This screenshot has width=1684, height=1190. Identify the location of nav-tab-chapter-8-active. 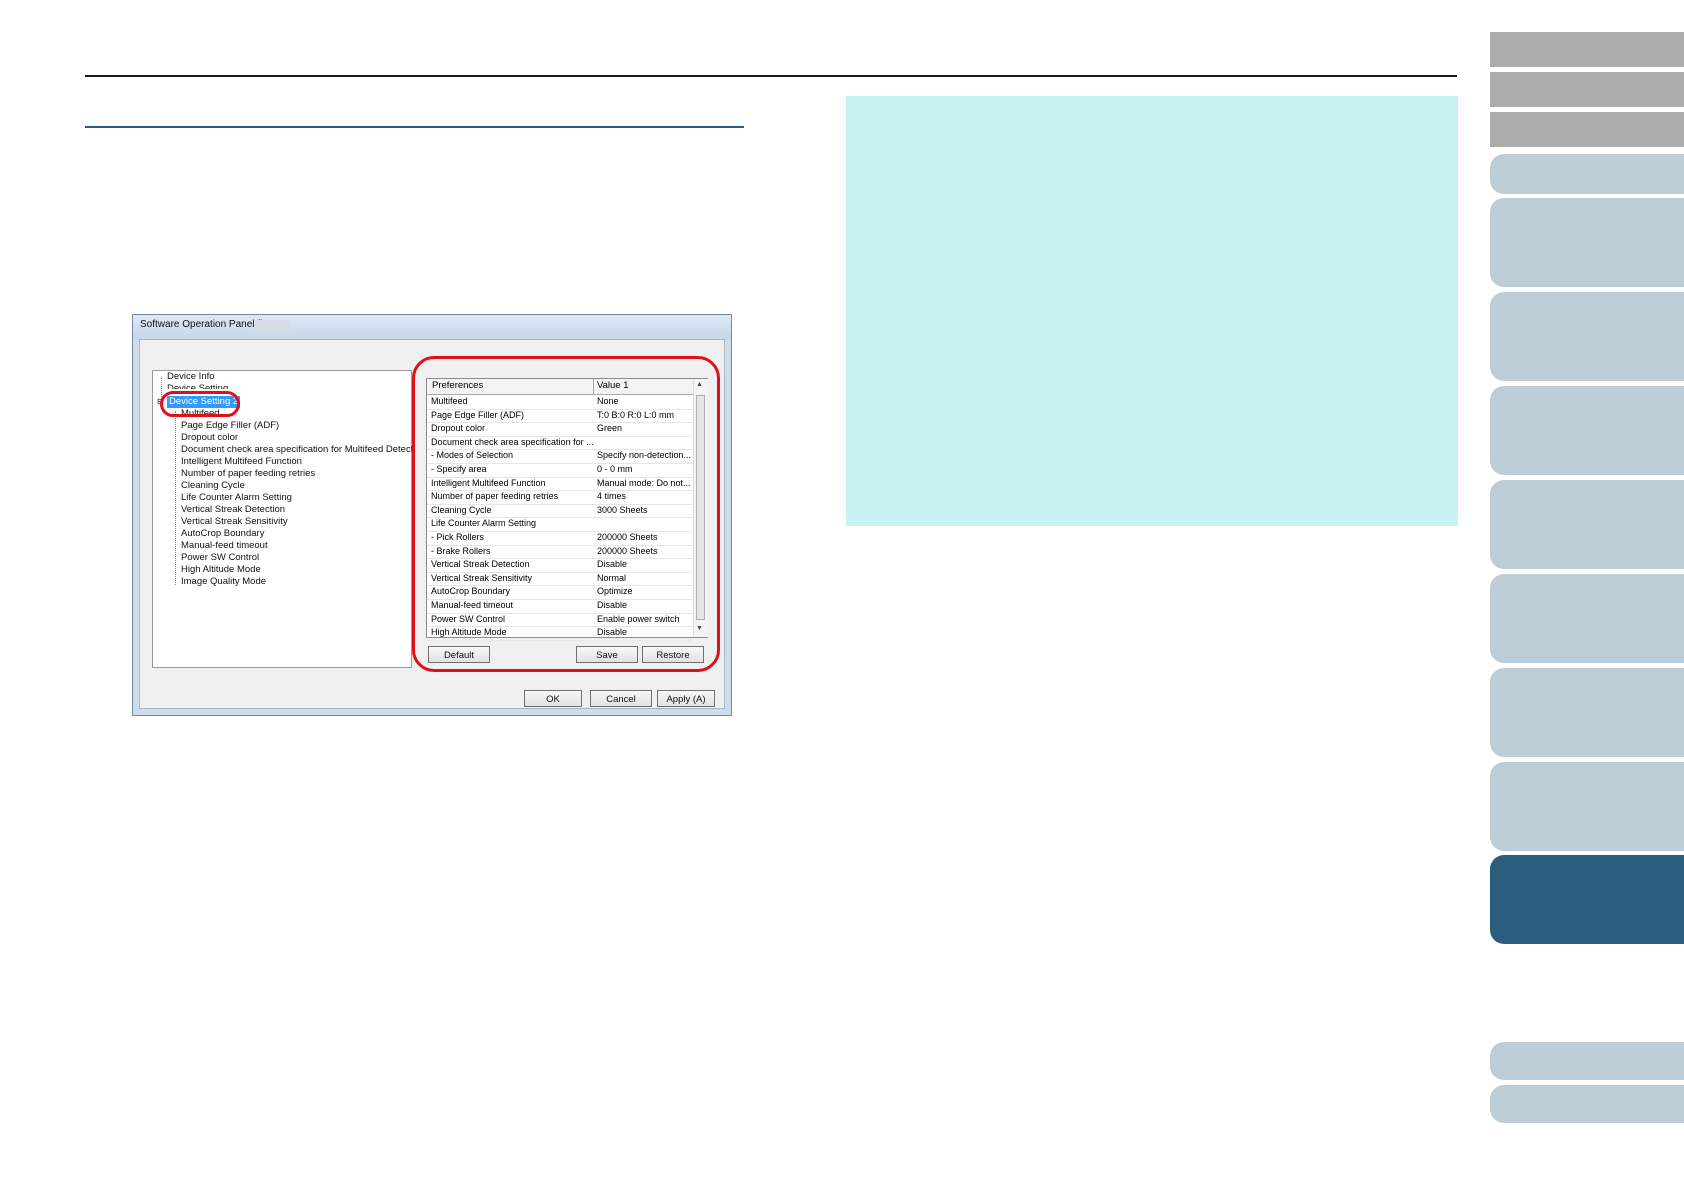
(1587, 899).